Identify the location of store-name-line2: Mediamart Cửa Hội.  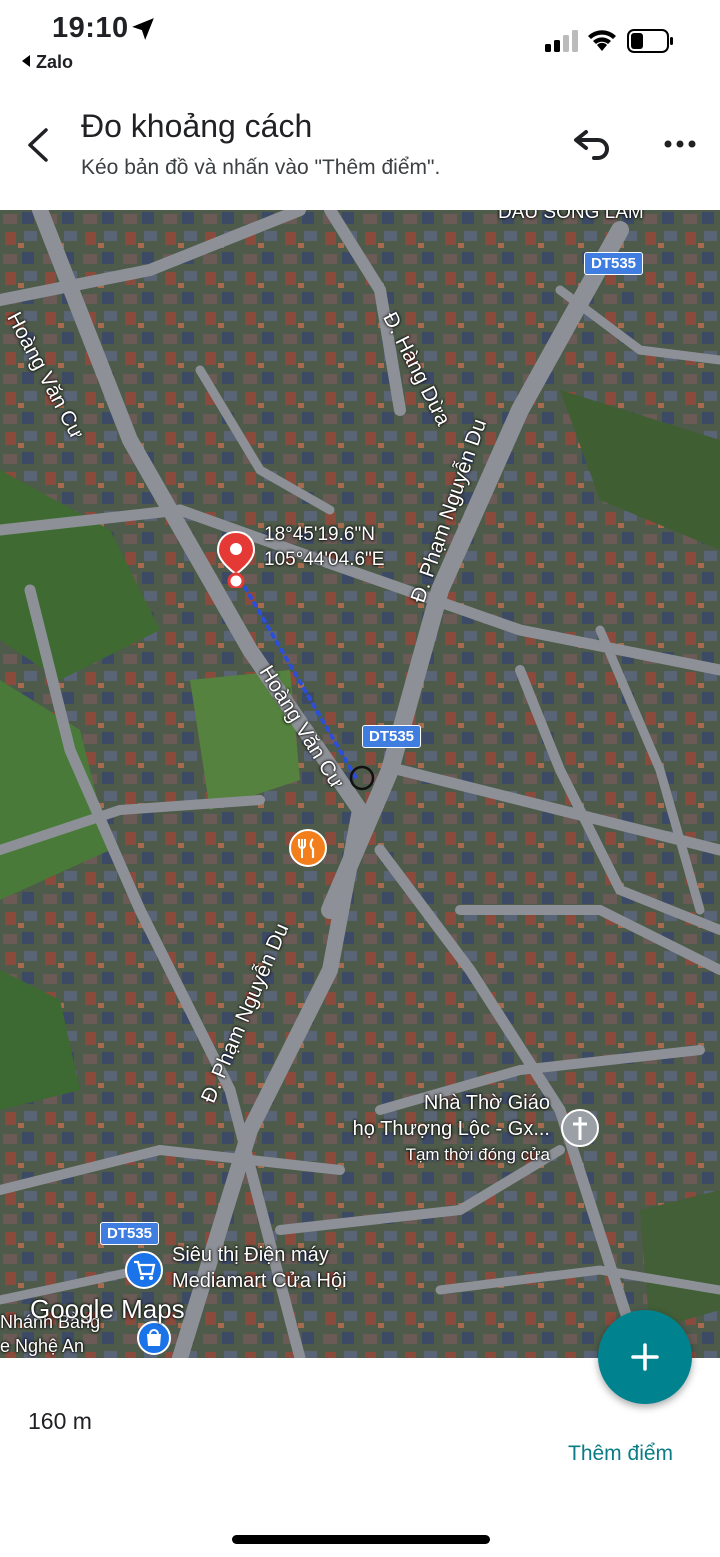
(259, 1281).